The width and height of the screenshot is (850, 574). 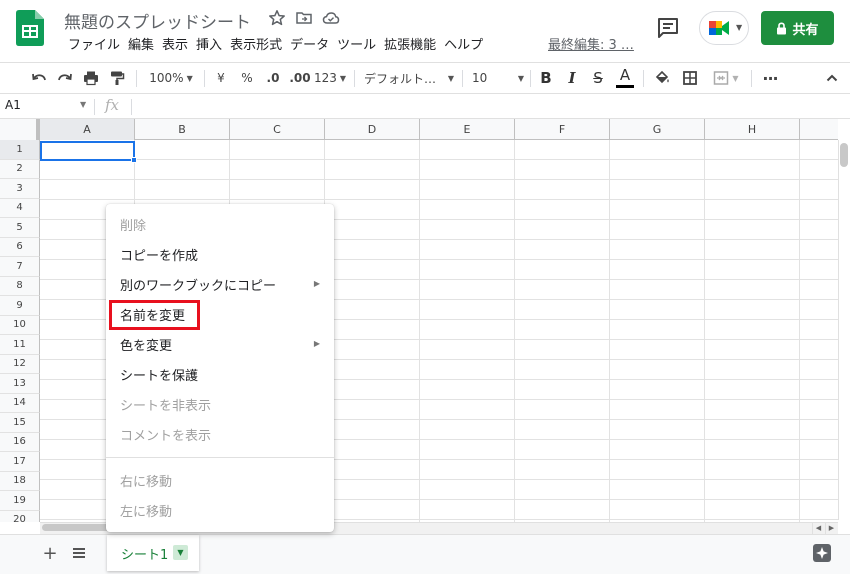 What do you see at coordinates (20, 516) in the screenshot?
I see `row-header-20: 20` at bounding box center [20, 516].